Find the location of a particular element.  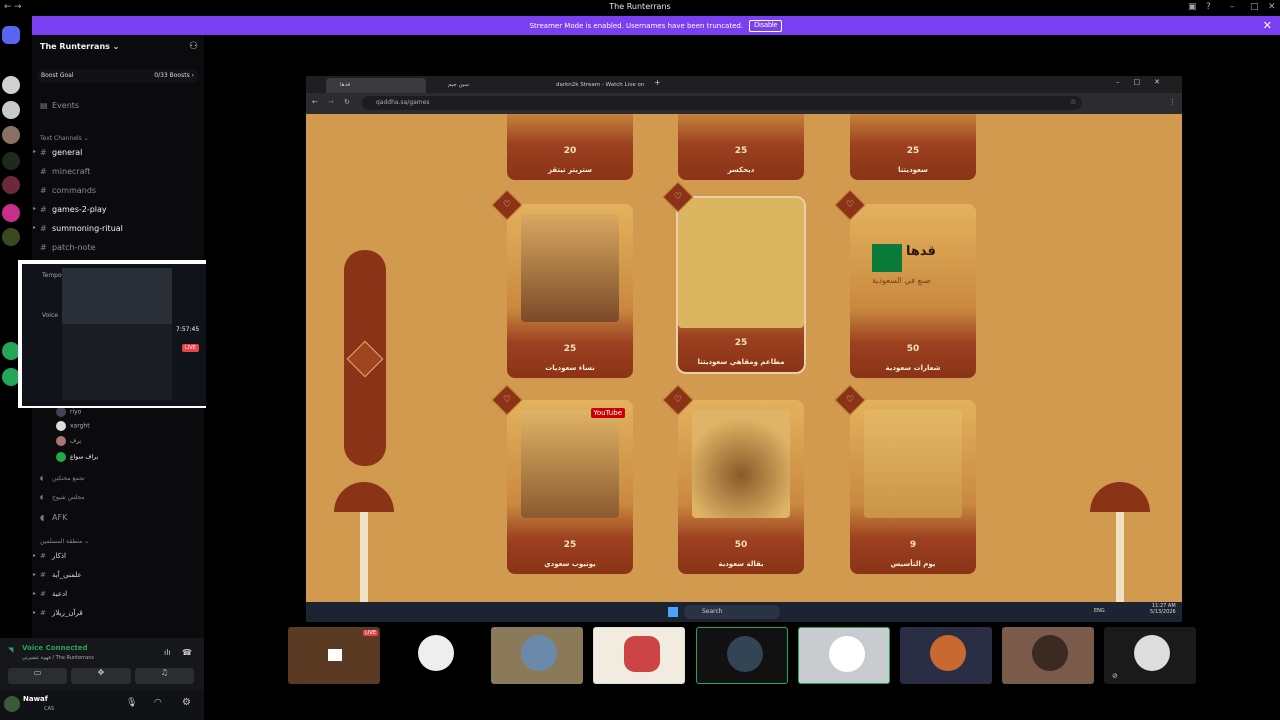

voice-channel-name: قهوة عشيرتي / The Runterrans is located at coordinates (58, 658).